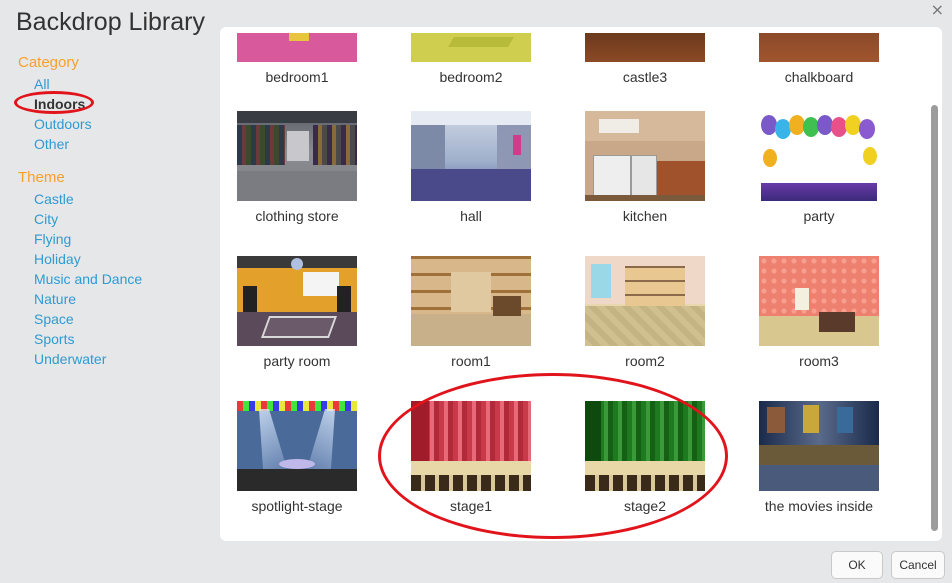 This screenshot has width=952, height=583. What do you see at coordinates (937, 9) in the screenshot?
I see `close-icon: ×` at bounding box center [937, 9].